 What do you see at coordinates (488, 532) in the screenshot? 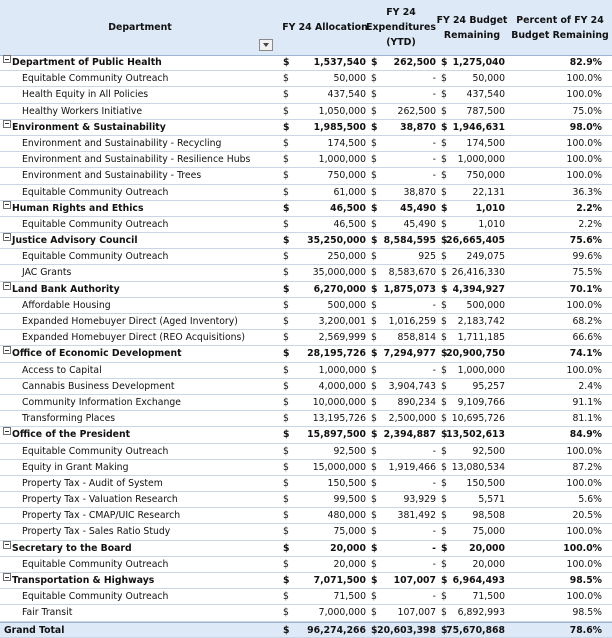
I see `remaining-value: 75,000` at bounding box center [488, 532].